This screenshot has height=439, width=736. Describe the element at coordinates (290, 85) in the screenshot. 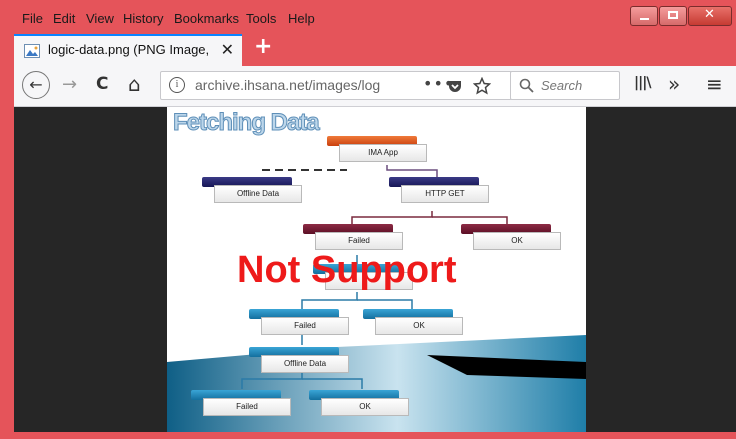

I see `url-text: archive.ihsana.net/images/log` at that location.